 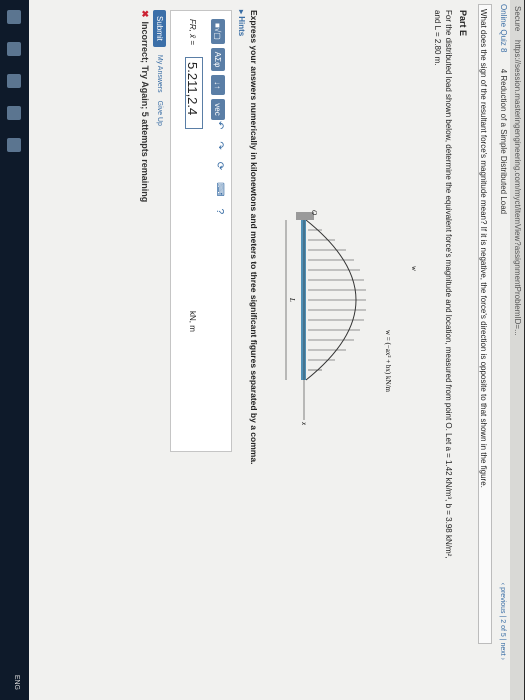 I want to click on start-icon, so click(x=14, y=17).